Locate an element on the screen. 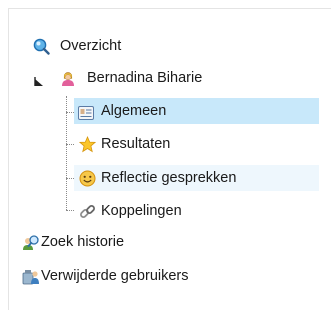 Image resolution: width=331 pixels, height=310 pixels. tree-item-overzicht: Overzicht is located at coordinates (163, 46).